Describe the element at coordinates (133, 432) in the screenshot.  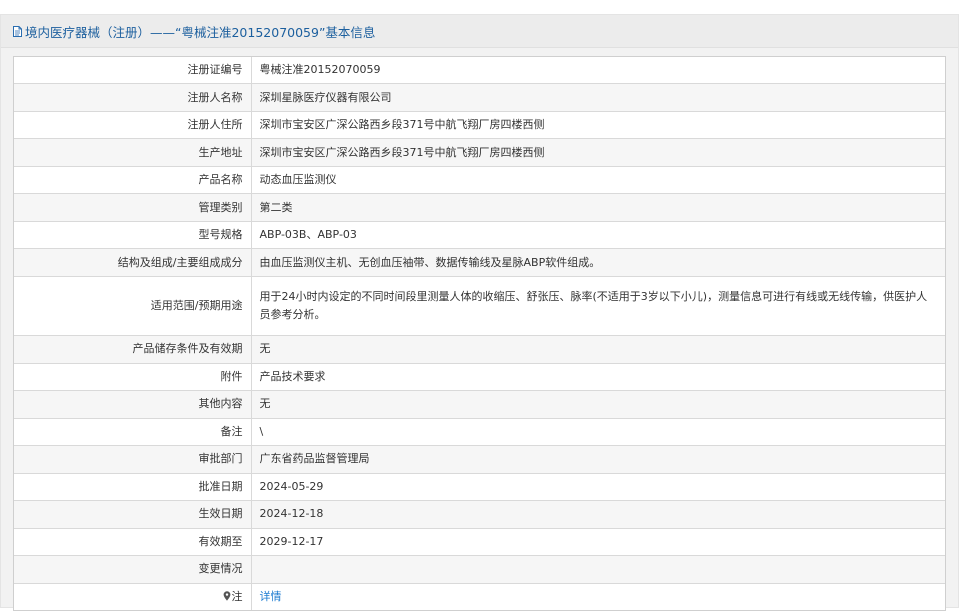
I see `row-label: 备注` at that location.